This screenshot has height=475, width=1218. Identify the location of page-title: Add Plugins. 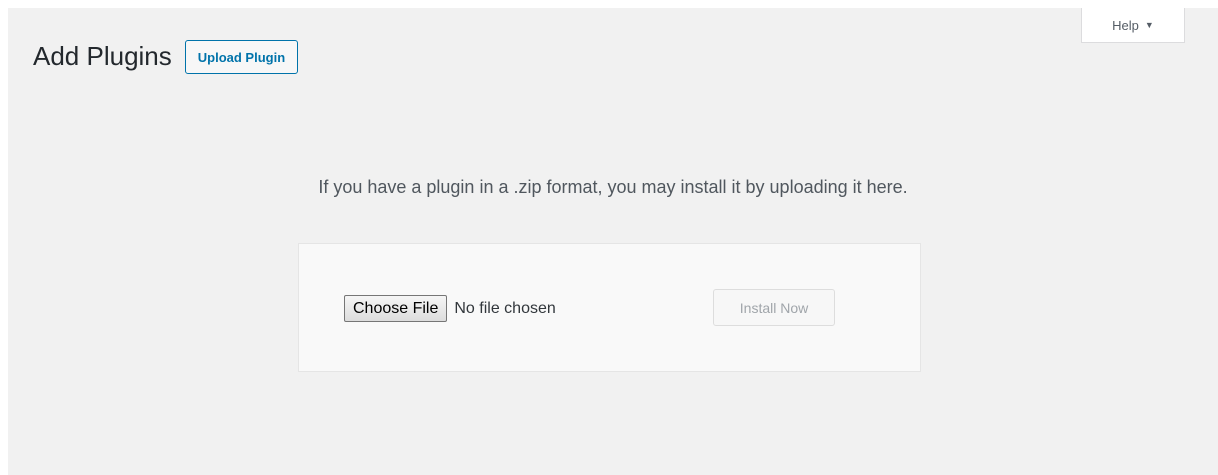
(102, 56).